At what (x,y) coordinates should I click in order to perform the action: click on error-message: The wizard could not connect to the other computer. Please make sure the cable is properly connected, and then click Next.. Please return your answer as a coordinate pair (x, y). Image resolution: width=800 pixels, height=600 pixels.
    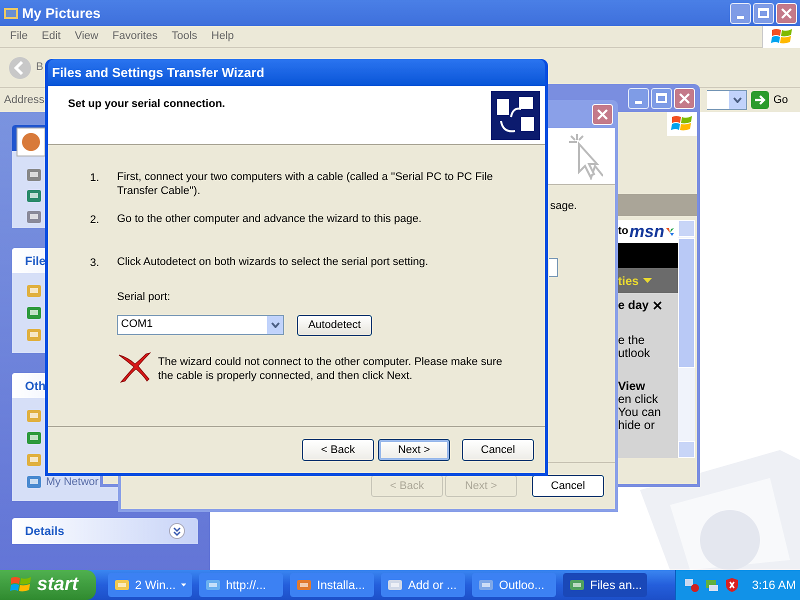
    Looking at the image, I should click on (330, 368).